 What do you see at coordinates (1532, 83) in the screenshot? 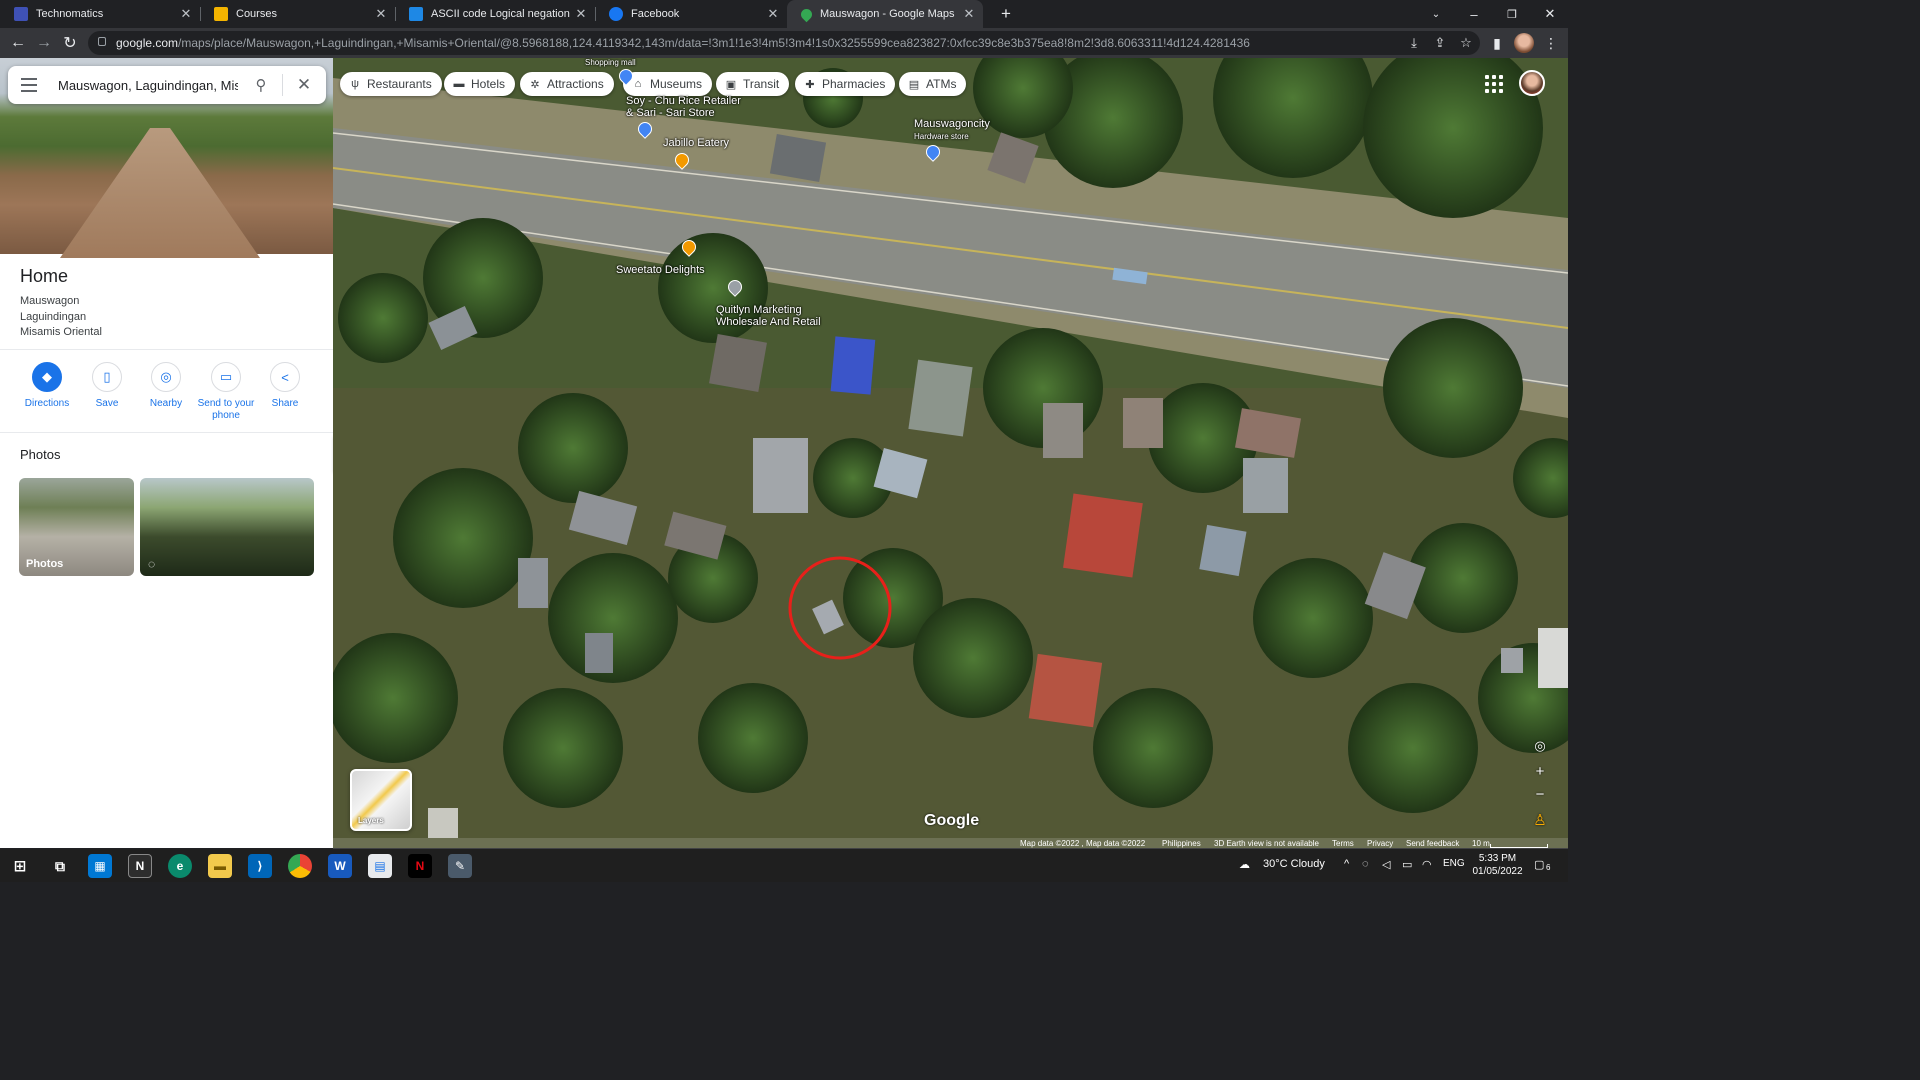
I see `account-avatar` at bounding box center [1532, 83].